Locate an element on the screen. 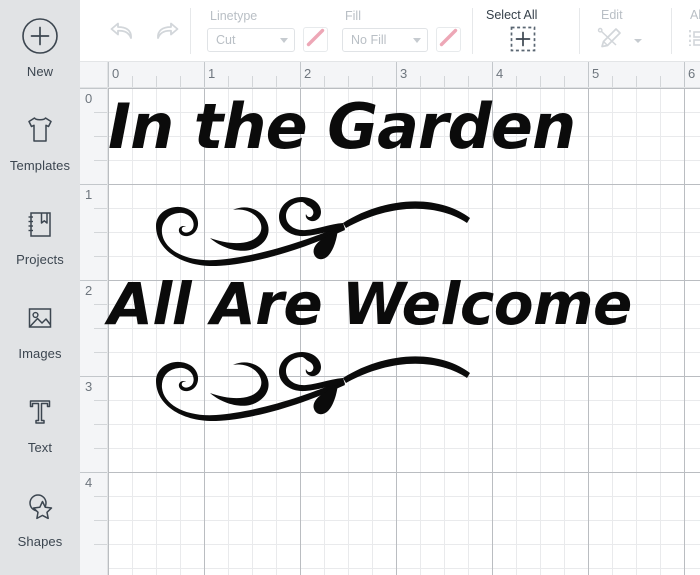 This screenshot has width=700, height=575. fill-color-swatch is located at coordinates (448, 39).